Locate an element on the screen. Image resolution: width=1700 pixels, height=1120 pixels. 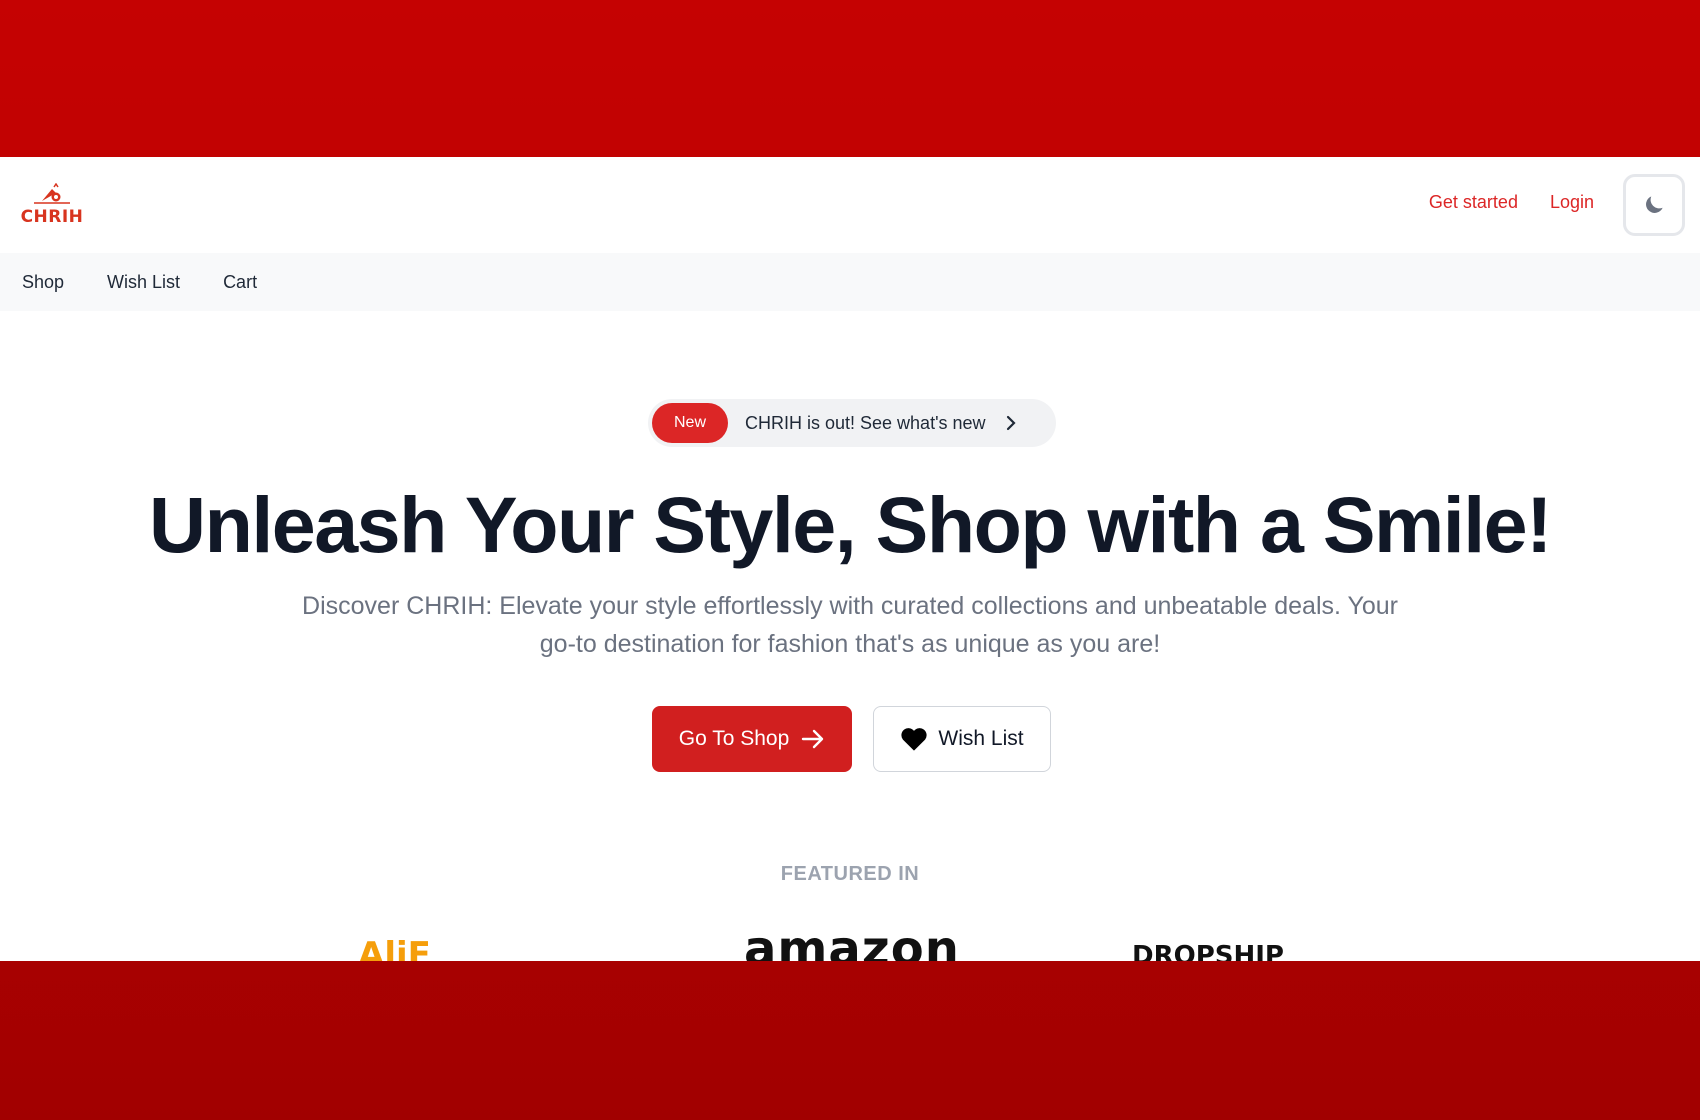
logo-mark-icon is located at coordinates (52, 193).